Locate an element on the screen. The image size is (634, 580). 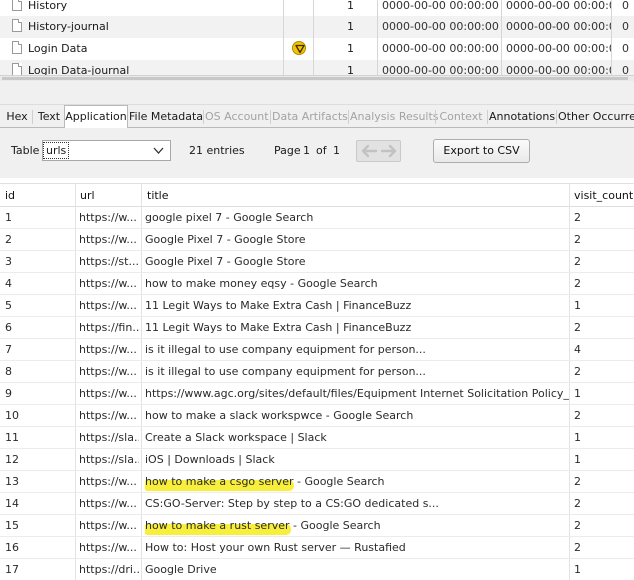
tab-data-artifacts: Data Artifacts is located at coordinates (310, 116).